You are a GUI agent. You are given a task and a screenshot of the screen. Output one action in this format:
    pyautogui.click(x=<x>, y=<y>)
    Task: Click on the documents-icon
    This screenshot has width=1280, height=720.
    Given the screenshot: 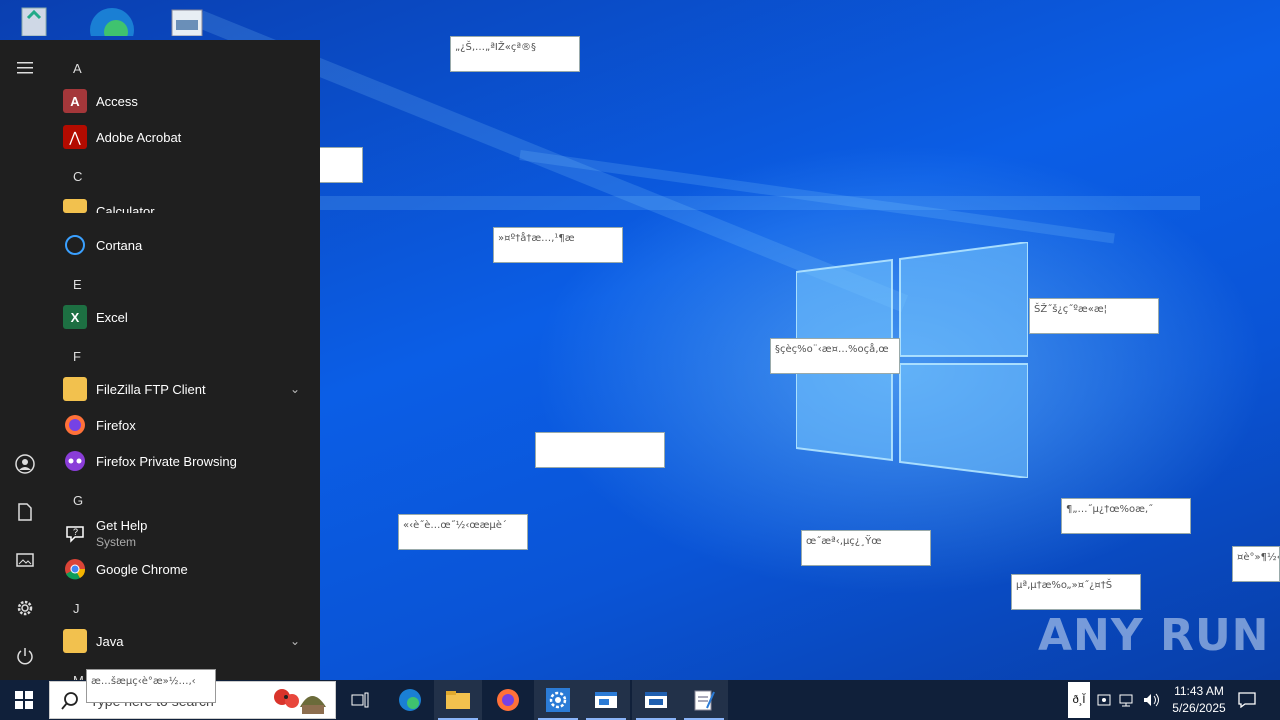 What is the action you would take?
    pyautogui.click(x=25, y=512)
    